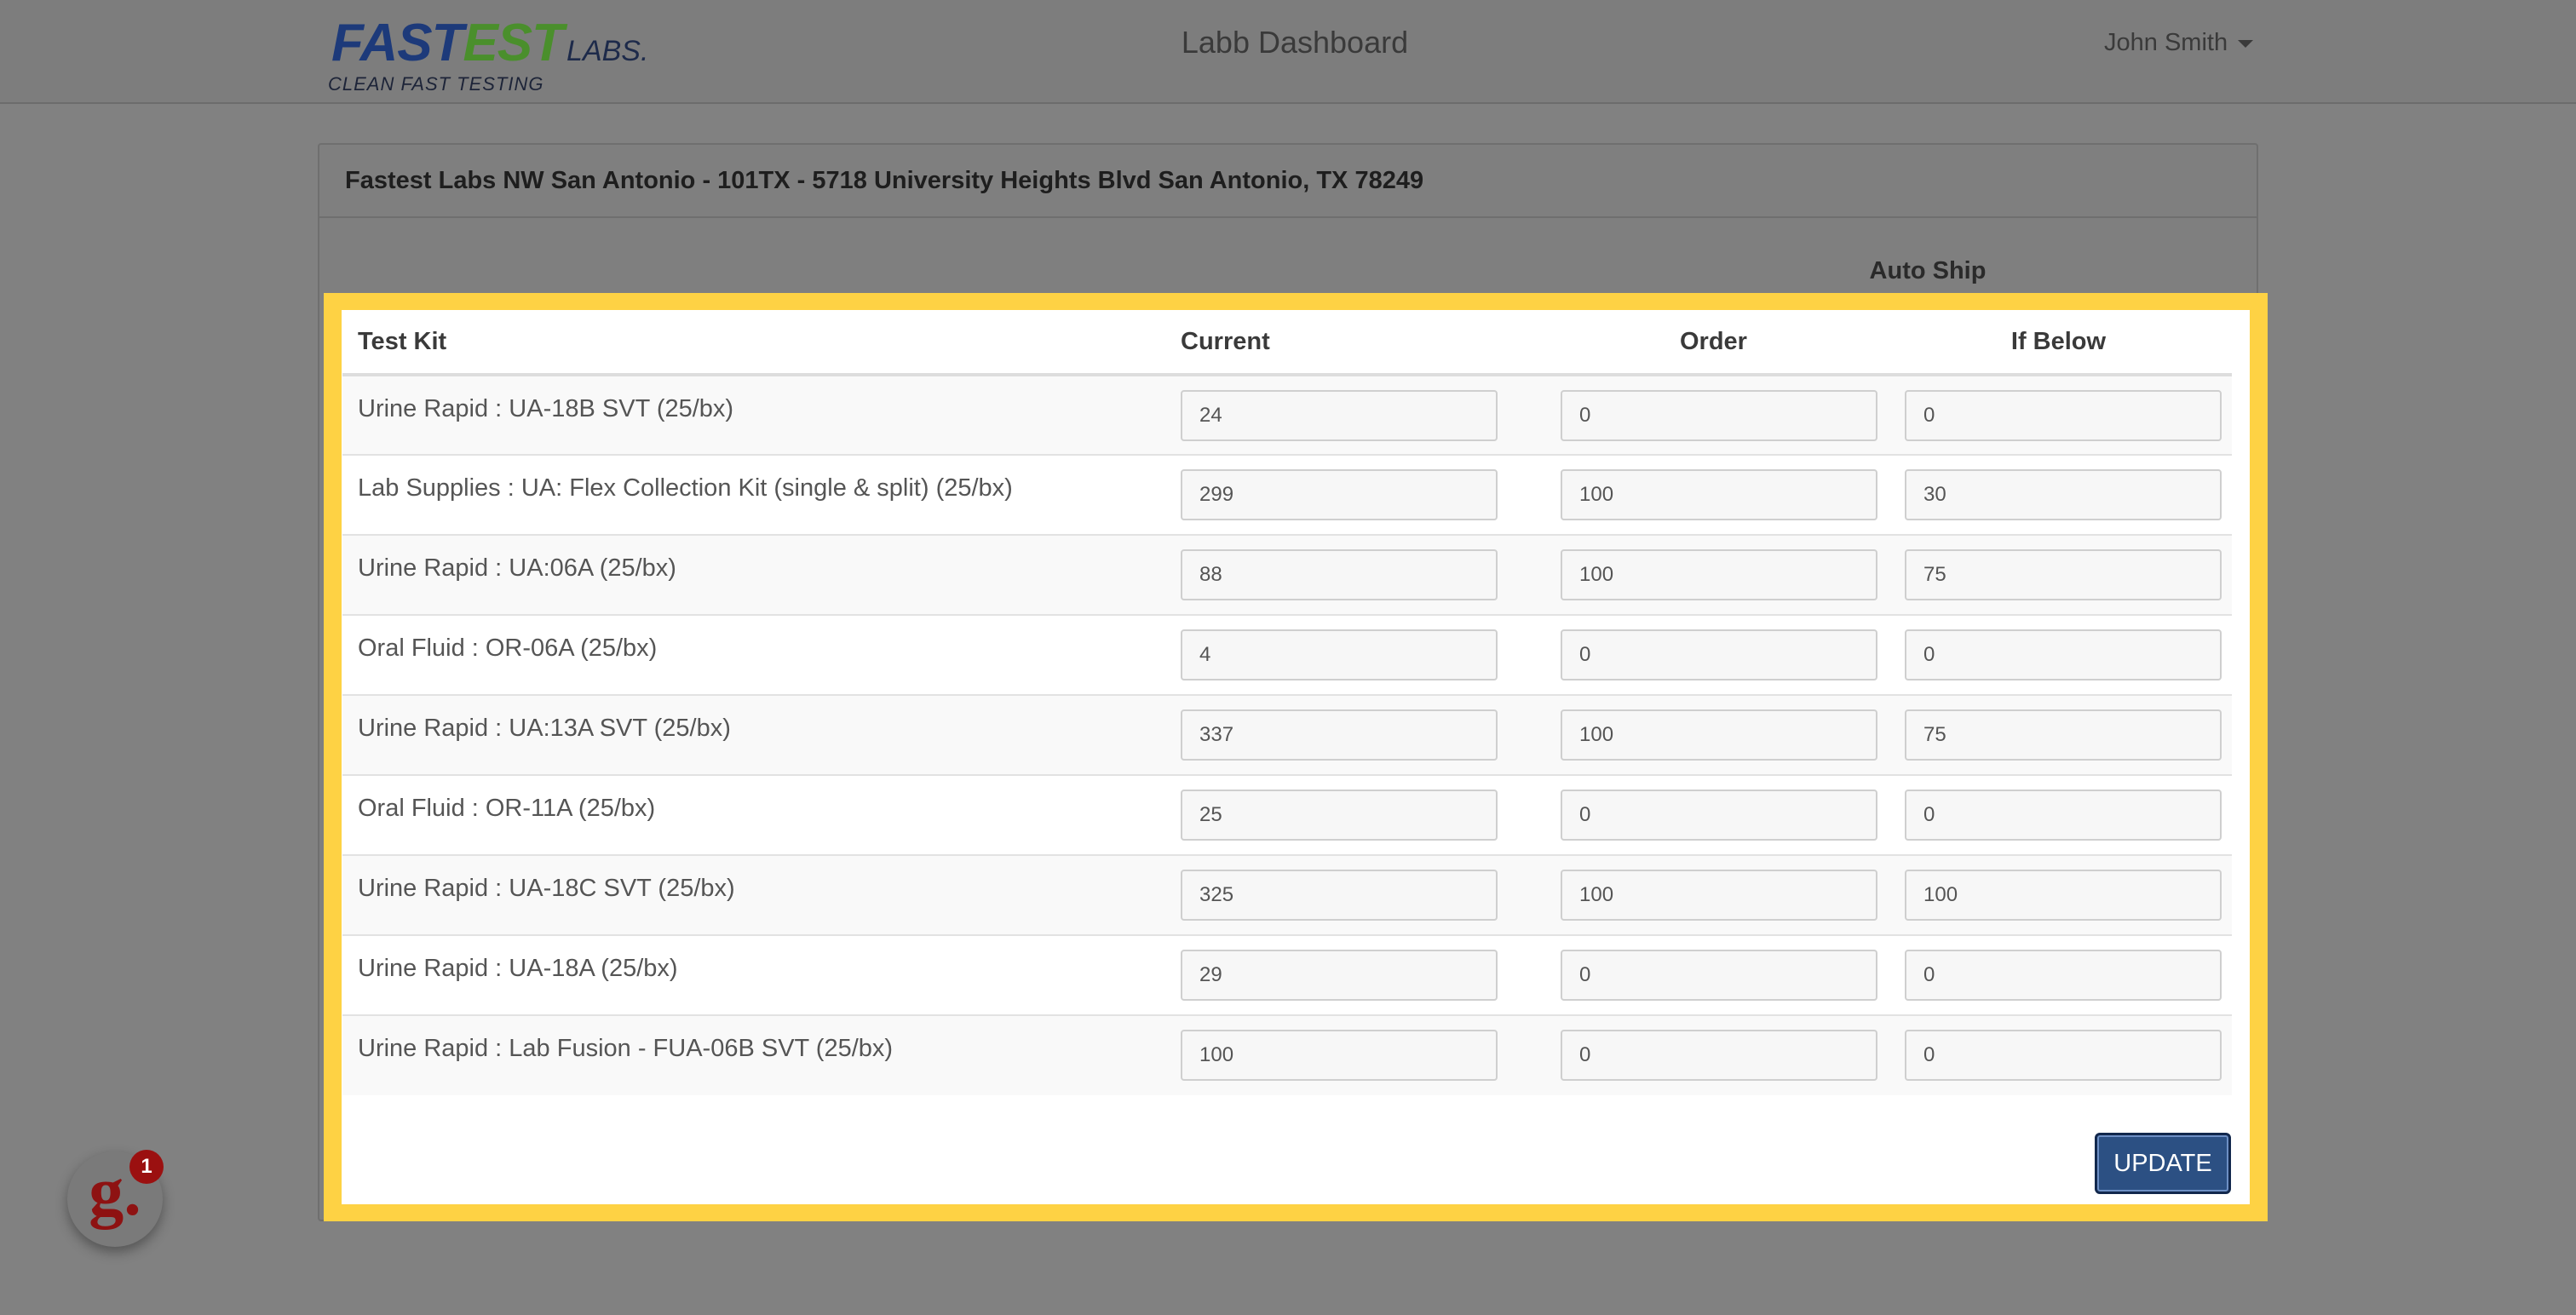 The image size is (2576, 1315). Describe the element at coordinates (753, 974) in the screenshot. I see `test-kit-name: Urine Rapid : UA-18A (25/bx)` at that location.